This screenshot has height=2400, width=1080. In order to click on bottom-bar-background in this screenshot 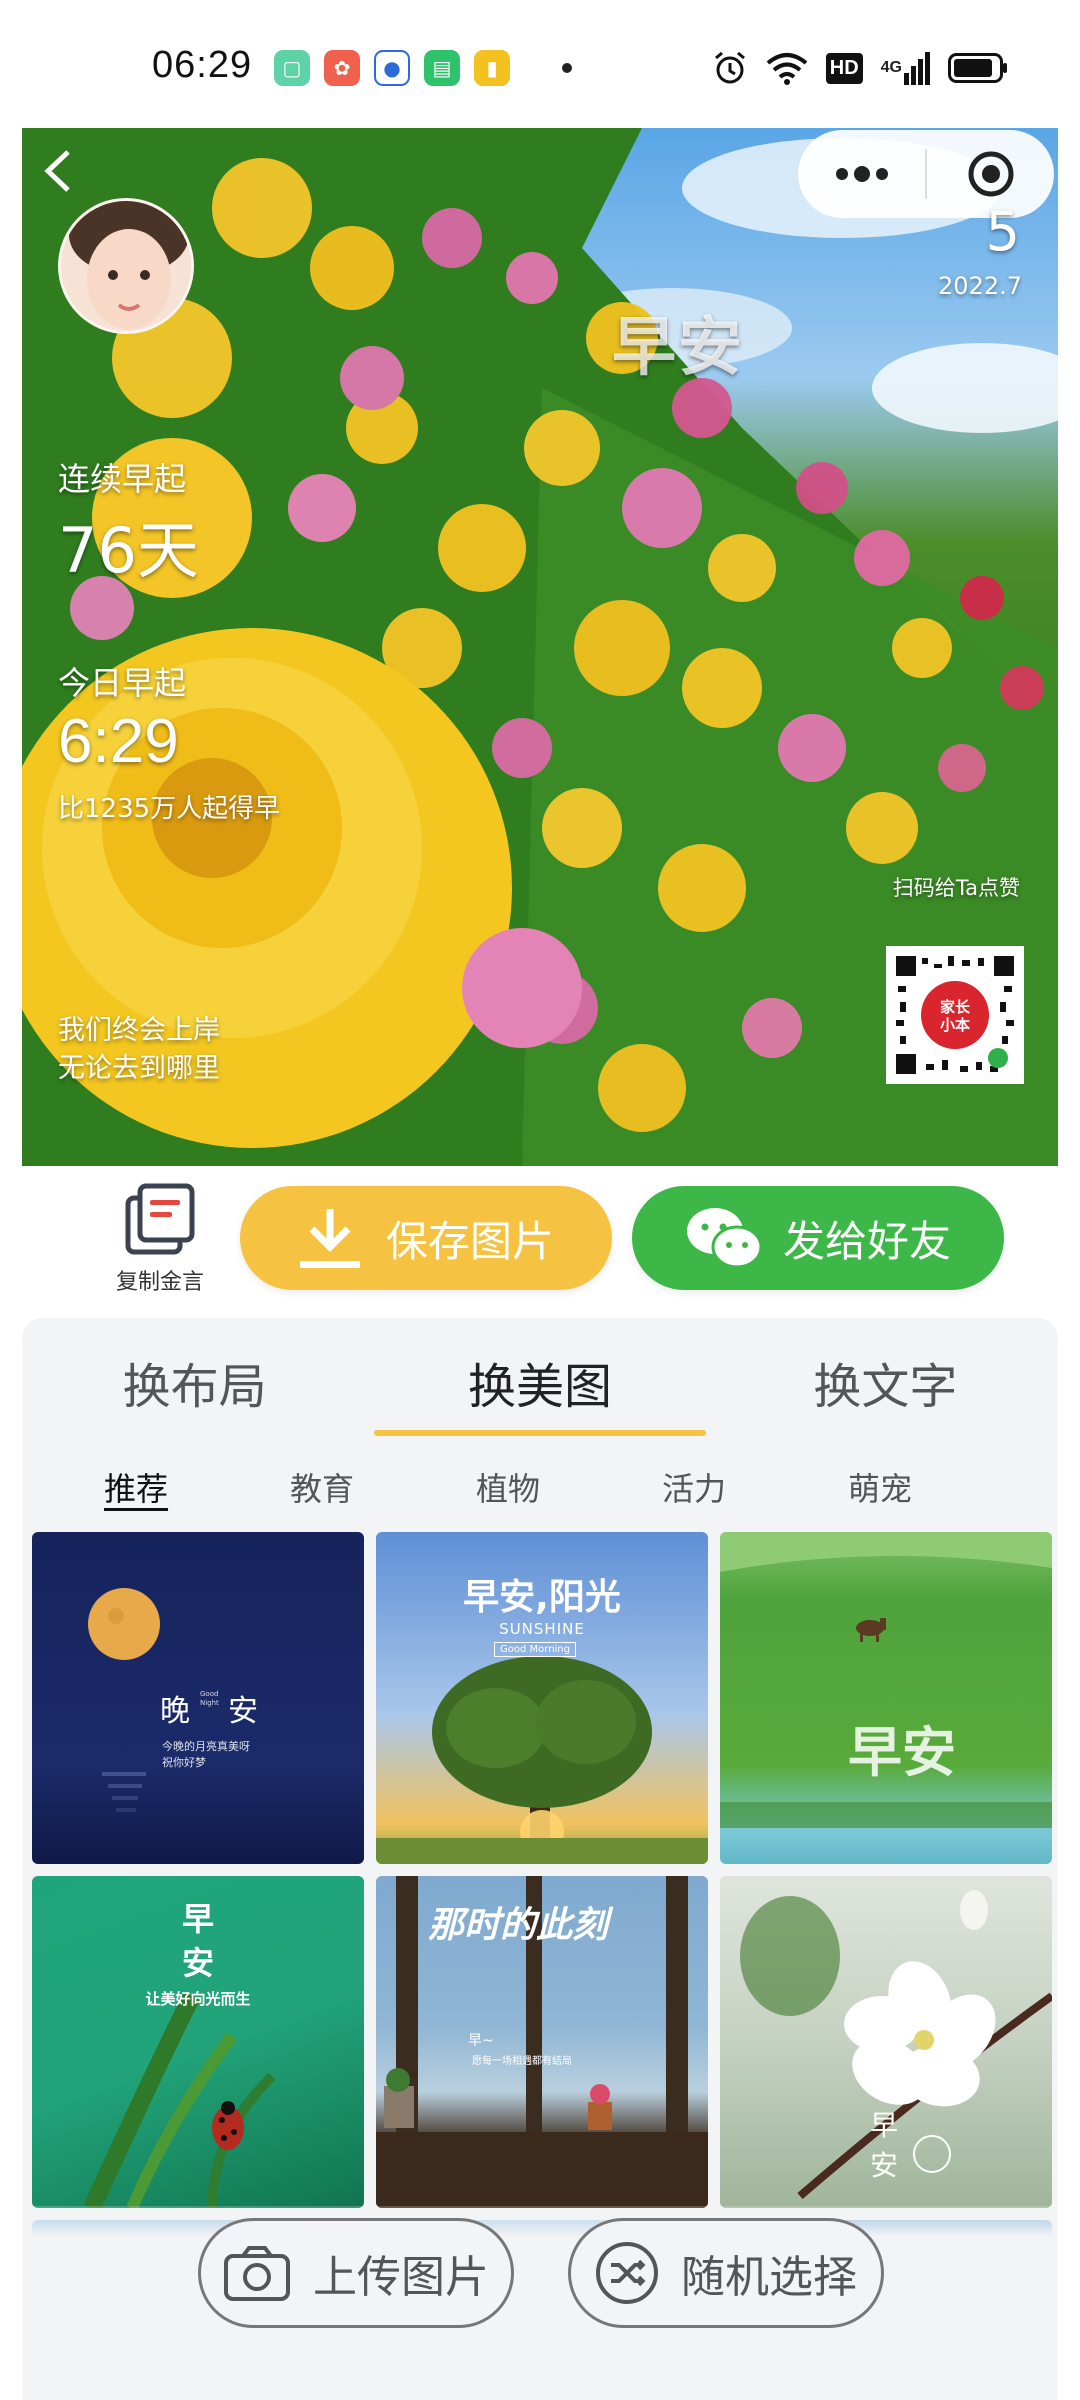, I will do `click(540, 2303)`.